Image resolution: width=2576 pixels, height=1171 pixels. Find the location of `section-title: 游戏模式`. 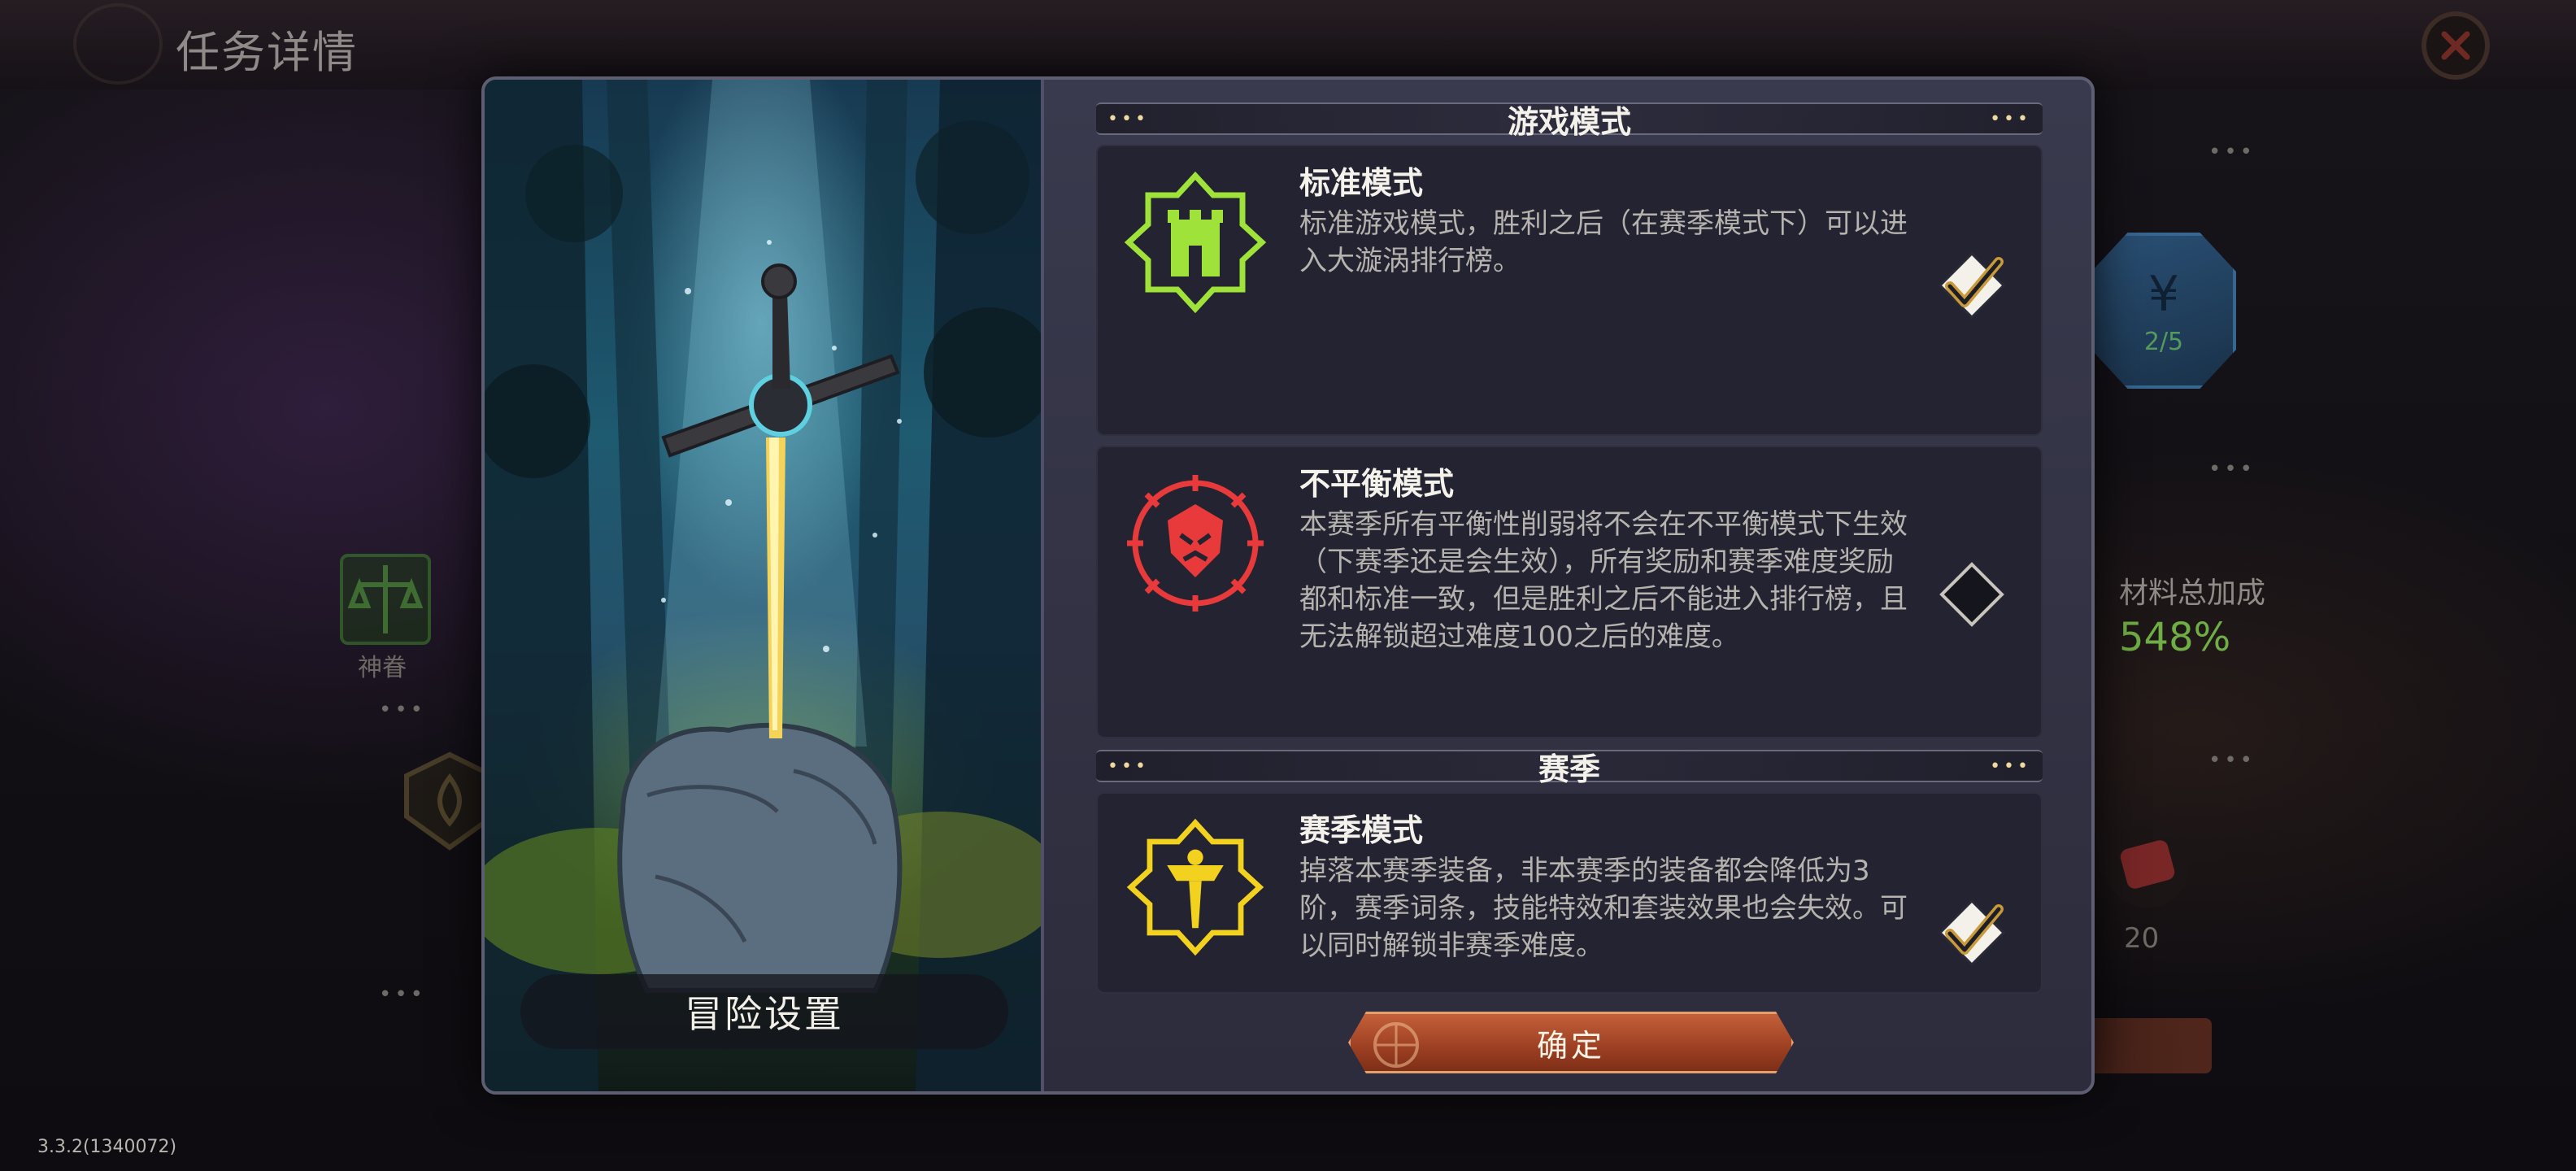

section-title: 游戏模式 is located at coordinates (1569, 121).